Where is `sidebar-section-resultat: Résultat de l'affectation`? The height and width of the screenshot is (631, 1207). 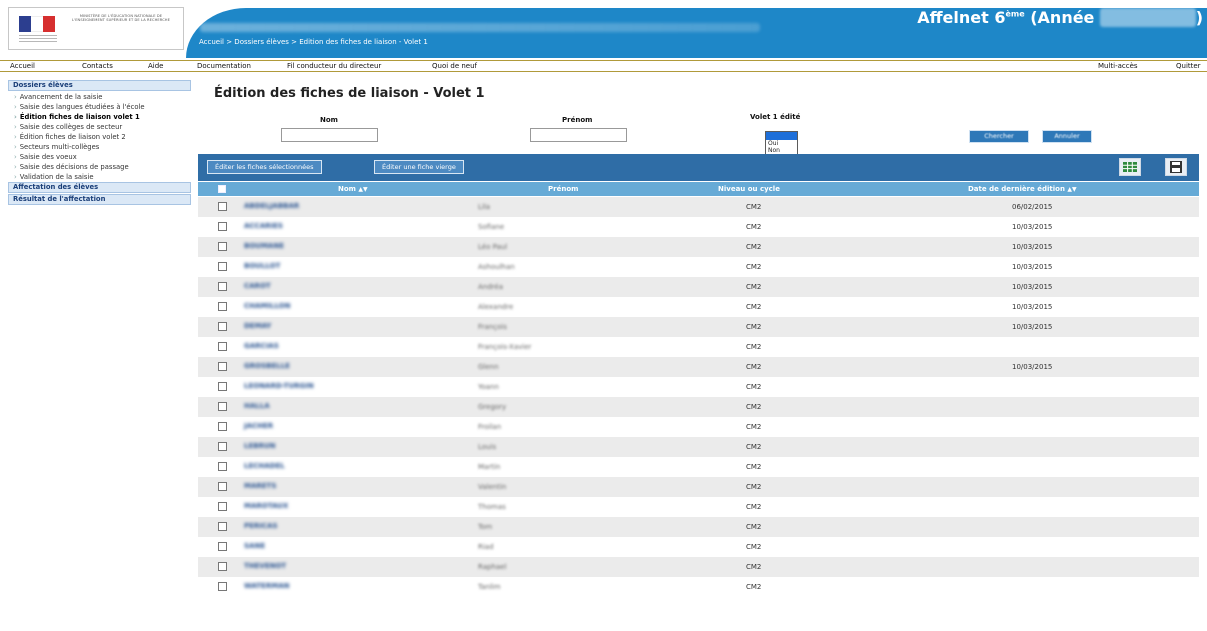 sidebar-section-resultat: Résultat de l'affectation is located at coordinates (99, 199).